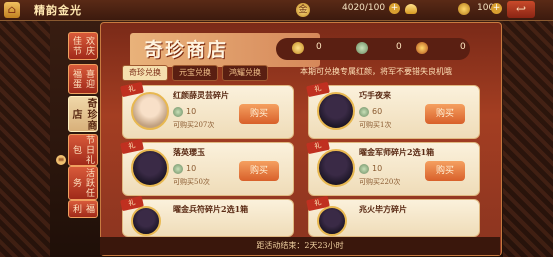 The width and height of the screenshot is (553, 257). Describe the element at coordinates (245, 73) in the screenshot. I see `filter-honor-exchange: 鸿耀兑换` at that location.